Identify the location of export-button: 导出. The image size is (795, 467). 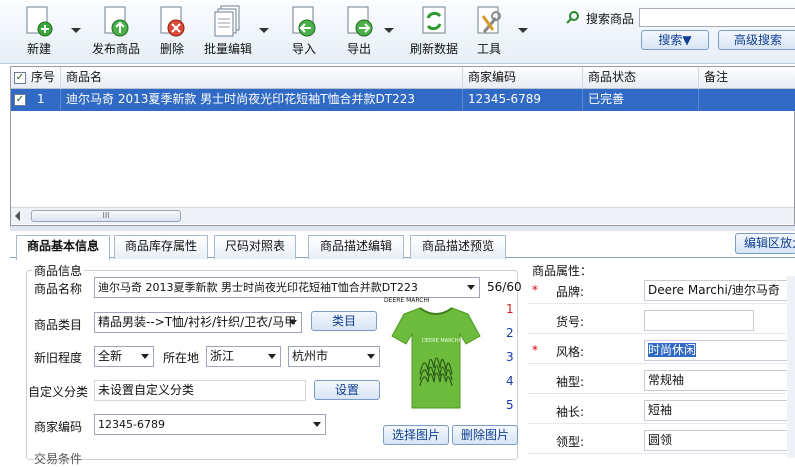
(359, 30).